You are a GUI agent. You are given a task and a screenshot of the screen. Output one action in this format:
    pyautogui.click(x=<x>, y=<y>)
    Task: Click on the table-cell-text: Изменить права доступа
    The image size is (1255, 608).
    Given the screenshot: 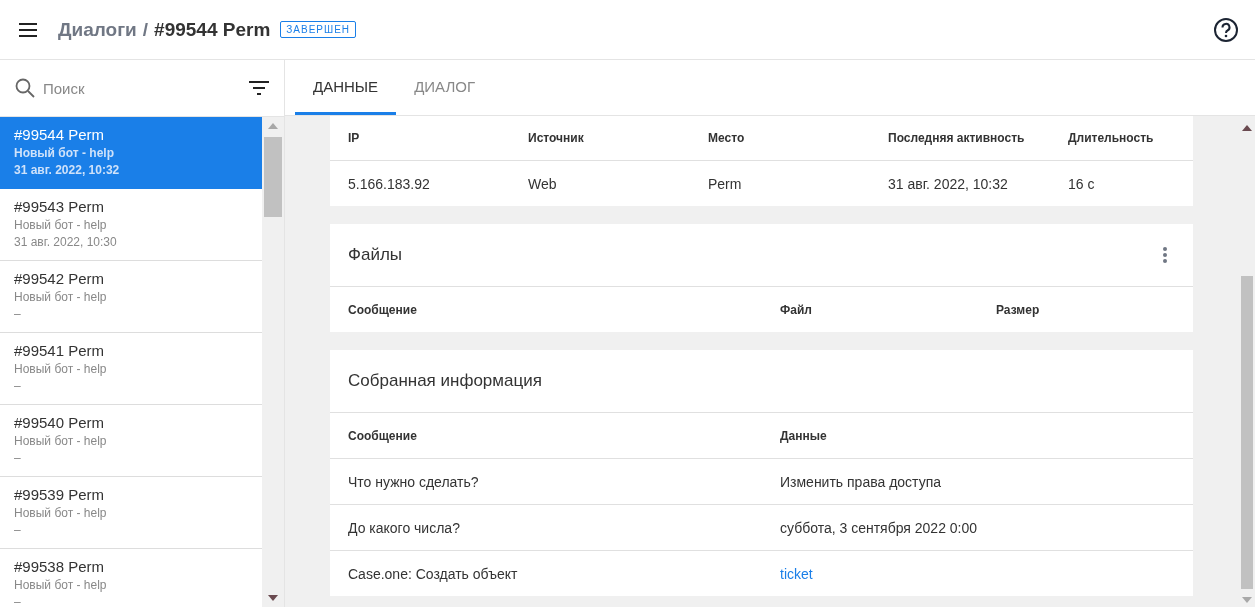 What is the action you would take?
    pyautogui.click(x=861, y=481)
    